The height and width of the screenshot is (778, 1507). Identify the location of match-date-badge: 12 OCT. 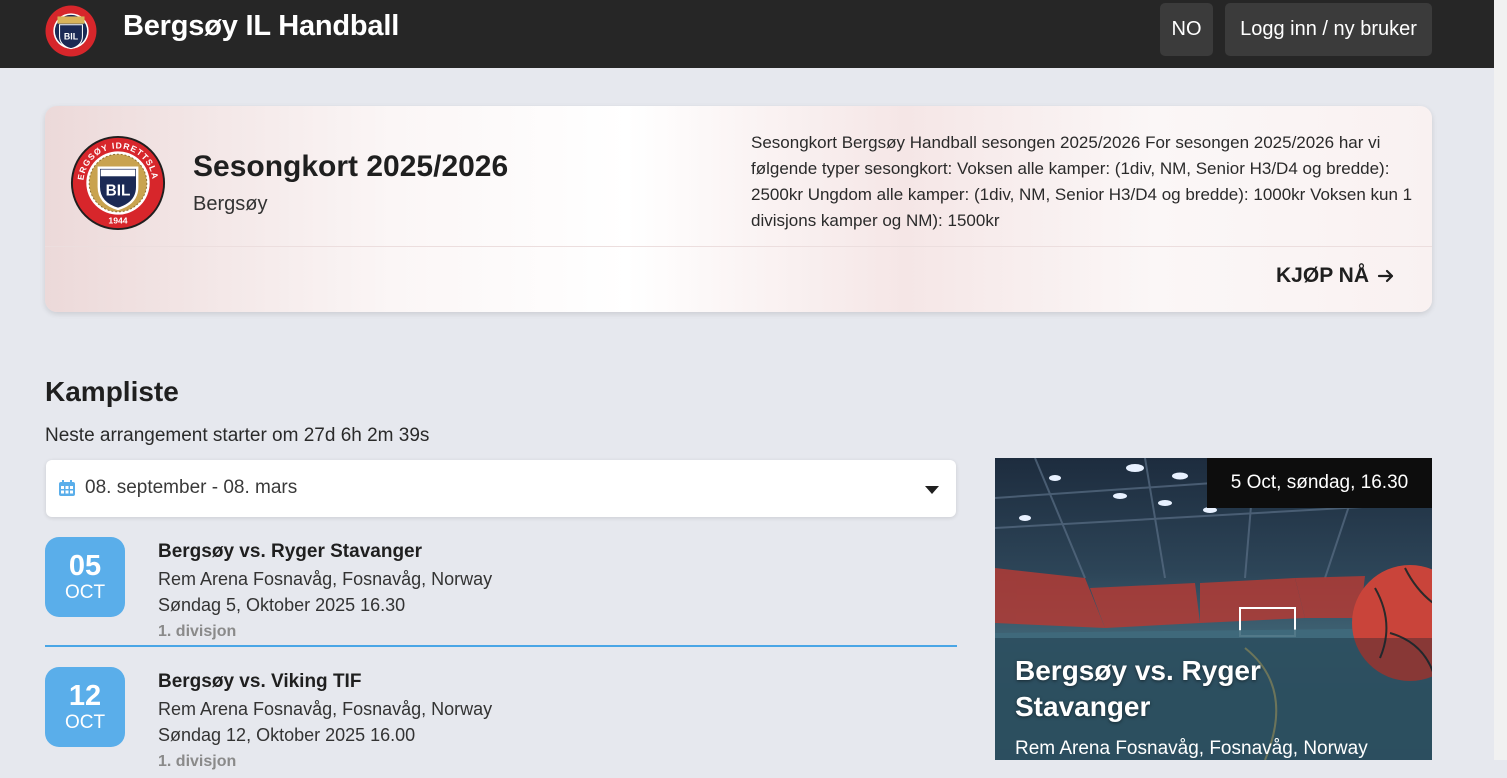
(85, 707).